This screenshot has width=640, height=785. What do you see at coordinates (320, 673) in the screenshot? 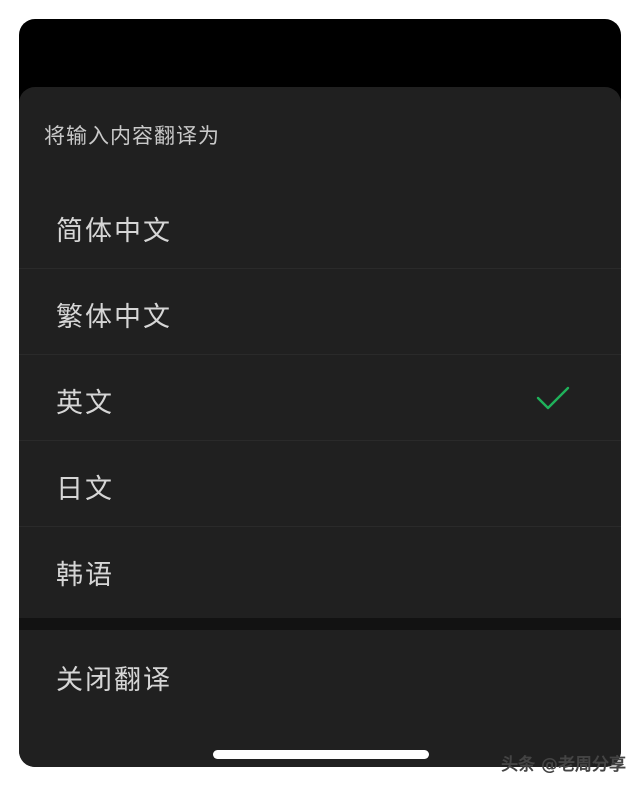
I see `close-translation-button: 关闭翻译` at bounding box center [320, 673].